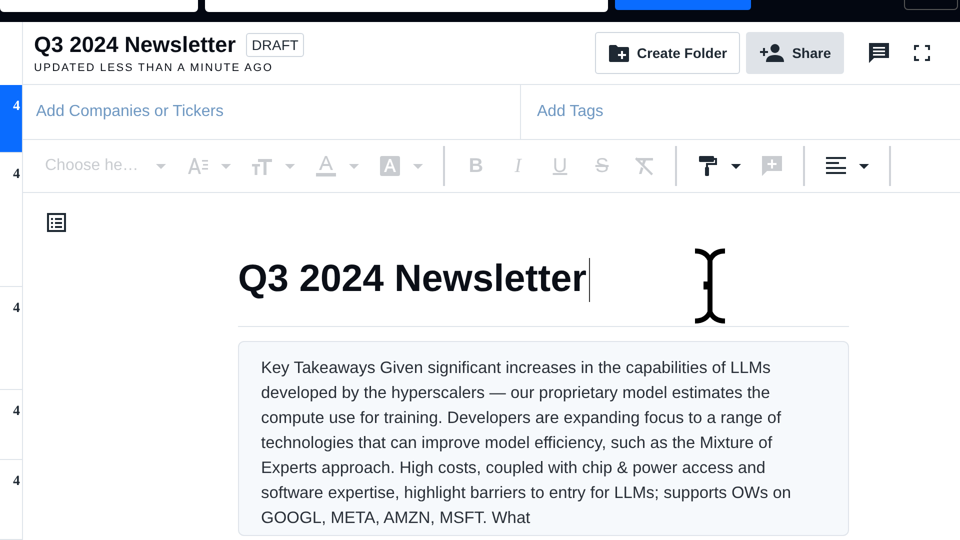 The width and height of the screenshot is (960, 540). What do you see at coordinates (879, 53) in the screenshot?
I see `comment-icon` at bounding box center [879, 53].